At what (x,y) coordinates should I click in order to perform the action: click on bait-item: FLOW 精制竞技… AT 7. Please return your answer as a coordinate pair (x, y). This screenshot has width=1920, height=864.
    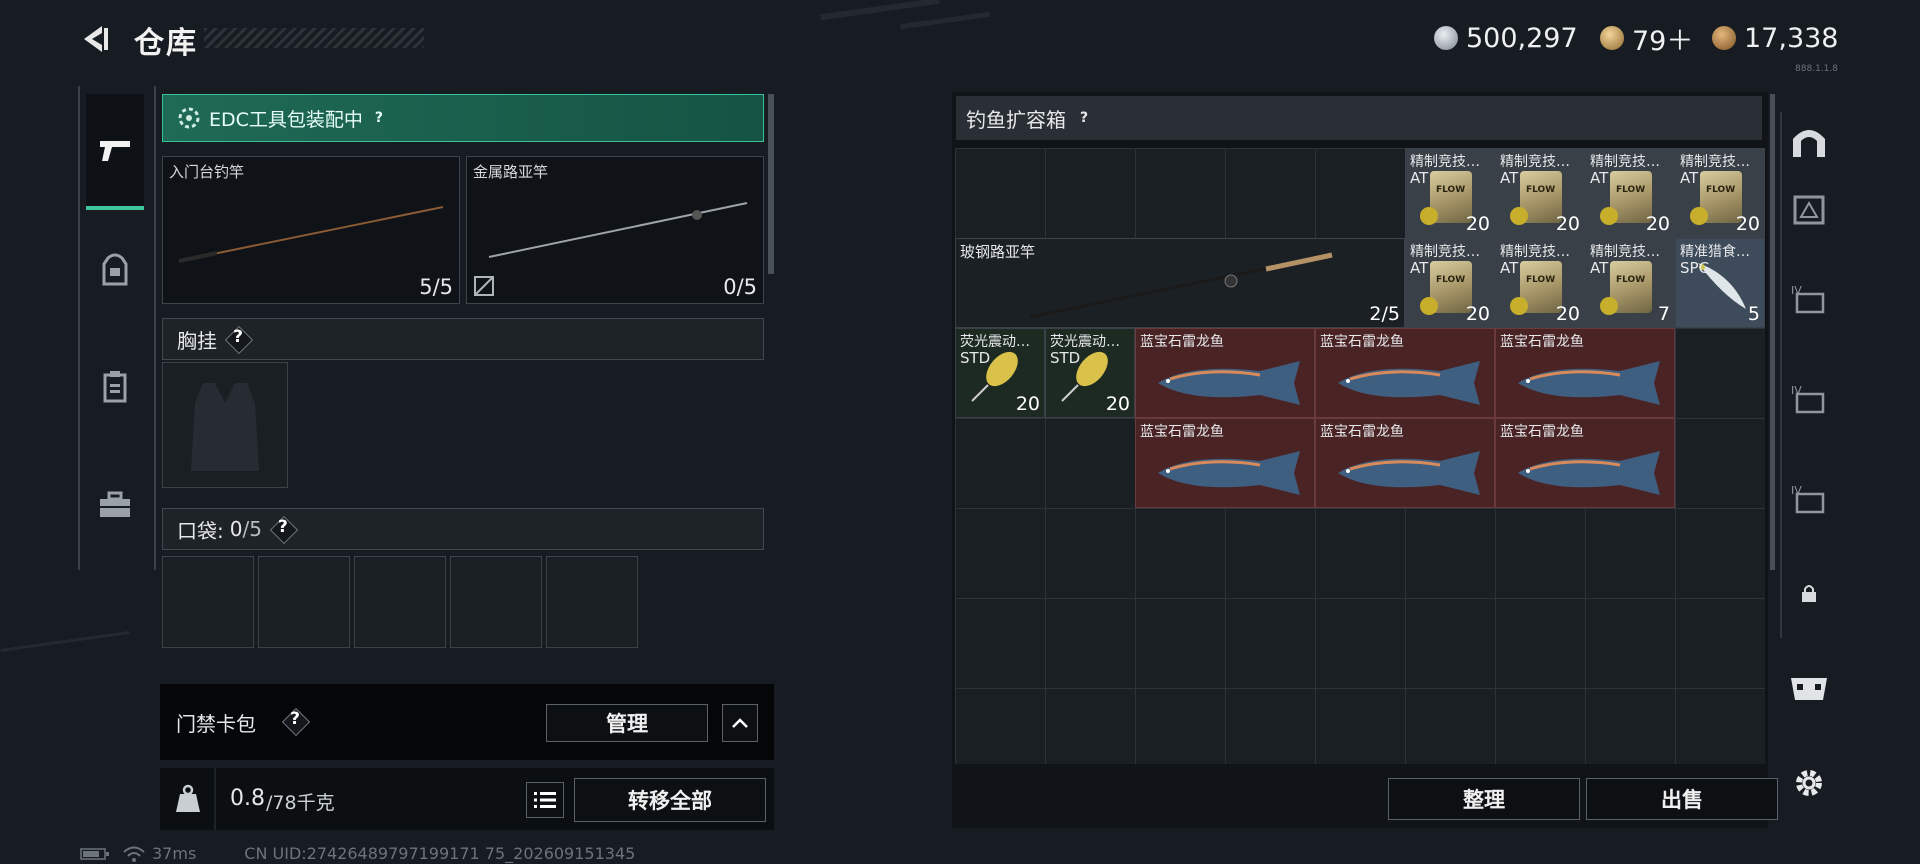
    Looking at the image, I should click on (1630, 283).